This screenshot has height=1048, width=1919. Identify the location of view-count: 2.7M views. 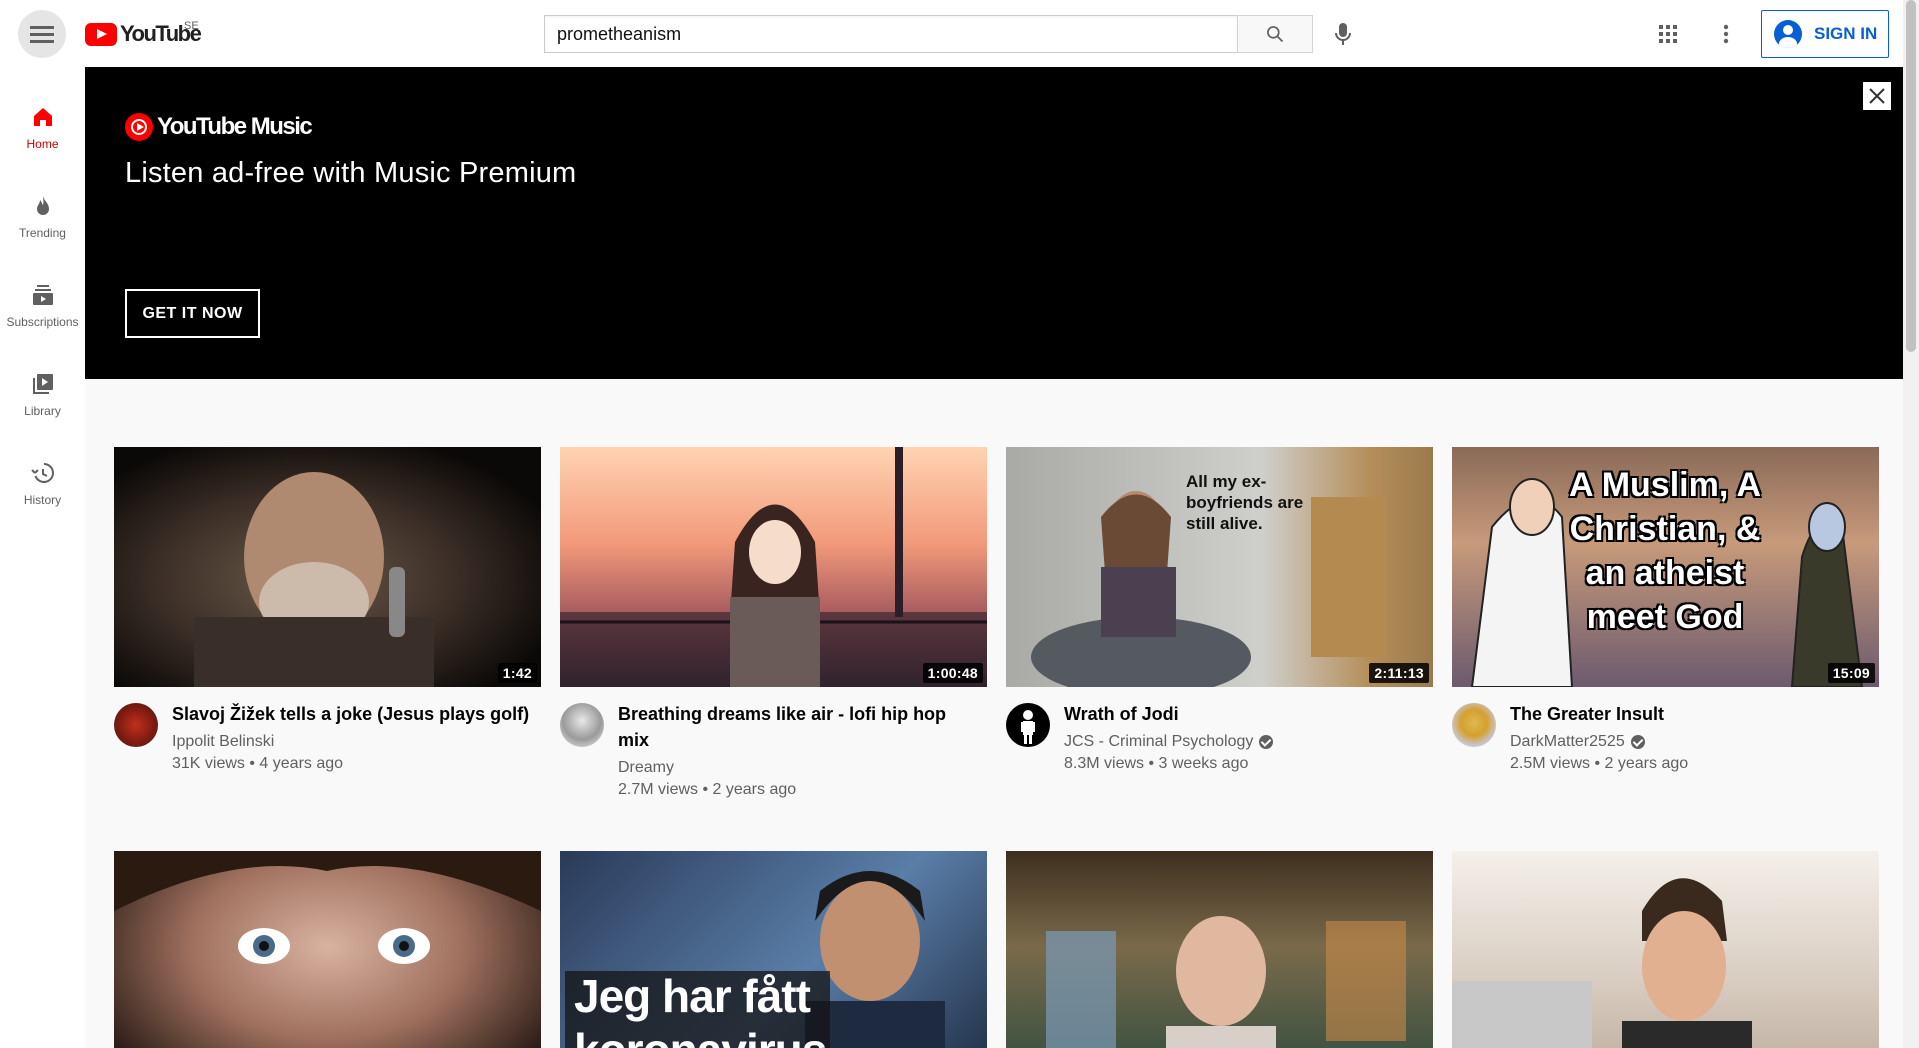
(658, 789).